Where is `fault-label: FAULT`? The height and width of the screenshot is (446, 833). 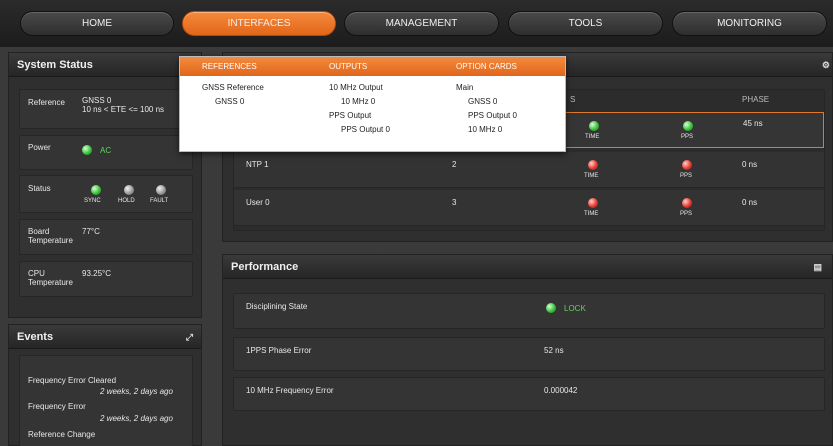
fault-label: FAULT is located at coordinates (159, 201).